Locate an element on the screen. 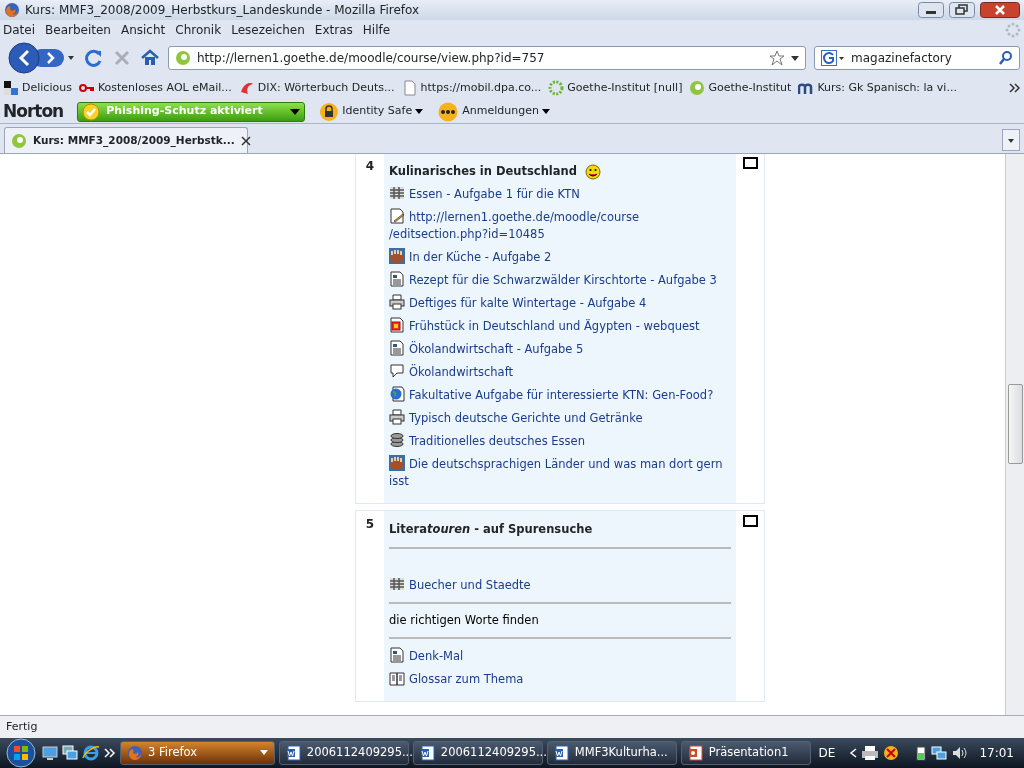 The image size is (1024, 768). section-number: 5 is located at coordinates (370, 525).